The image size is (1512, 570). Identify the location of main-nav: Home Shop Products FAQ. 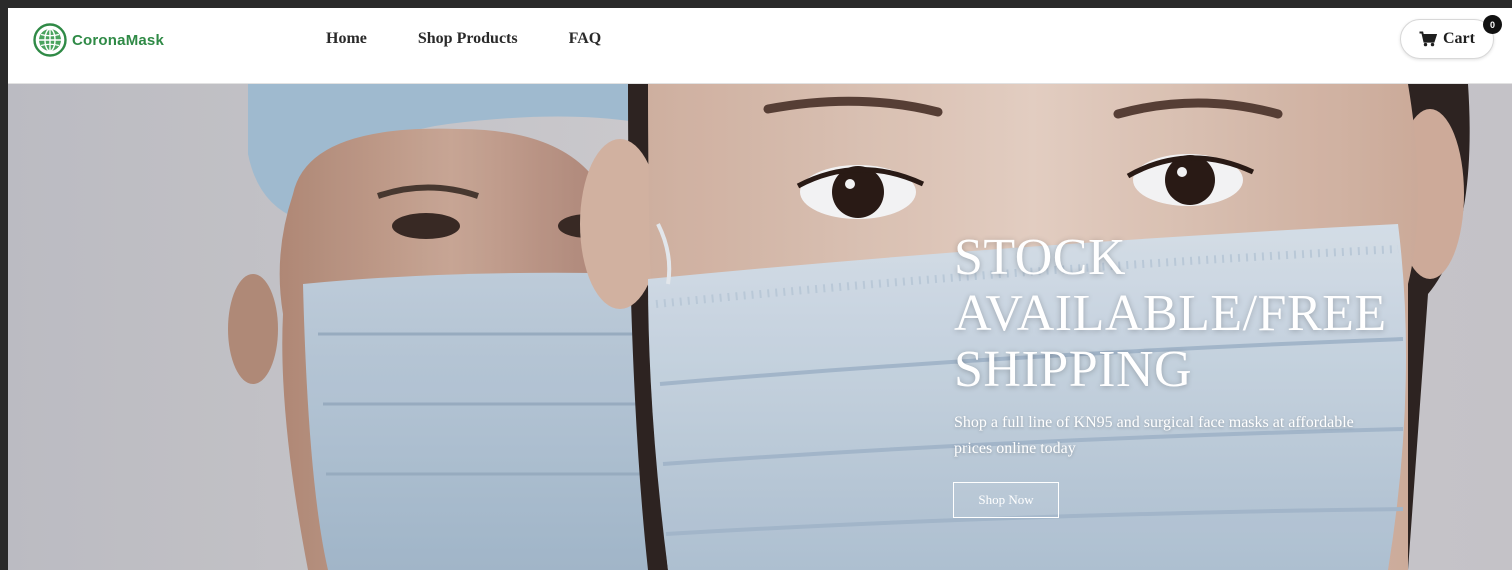
(489, 39).